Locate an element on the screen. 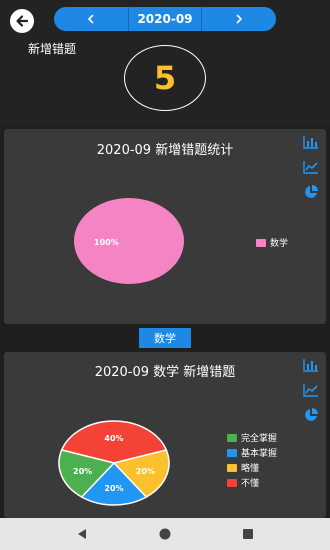 This screenshot has width=330, height=550. chevron-right-icon is located at coordinates (239, 19).